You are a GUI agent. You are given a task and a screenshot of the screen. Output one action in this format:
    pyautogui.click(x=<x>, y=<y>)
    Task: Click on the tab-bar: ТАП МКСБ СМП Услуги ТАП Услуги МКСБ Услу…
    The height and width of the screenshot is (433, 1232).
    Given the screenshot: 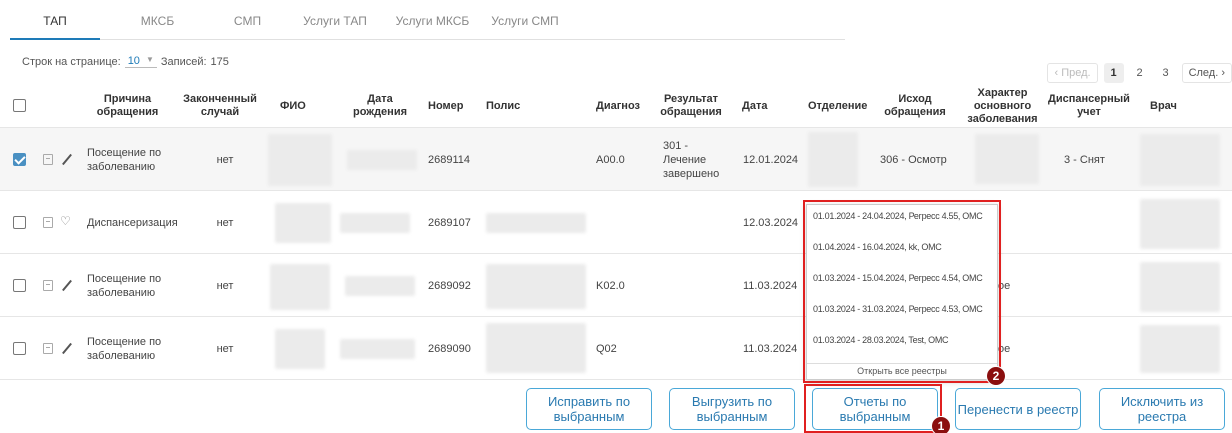 What is the action you would take?
    pyautogui.click(x=427, y=20)
    